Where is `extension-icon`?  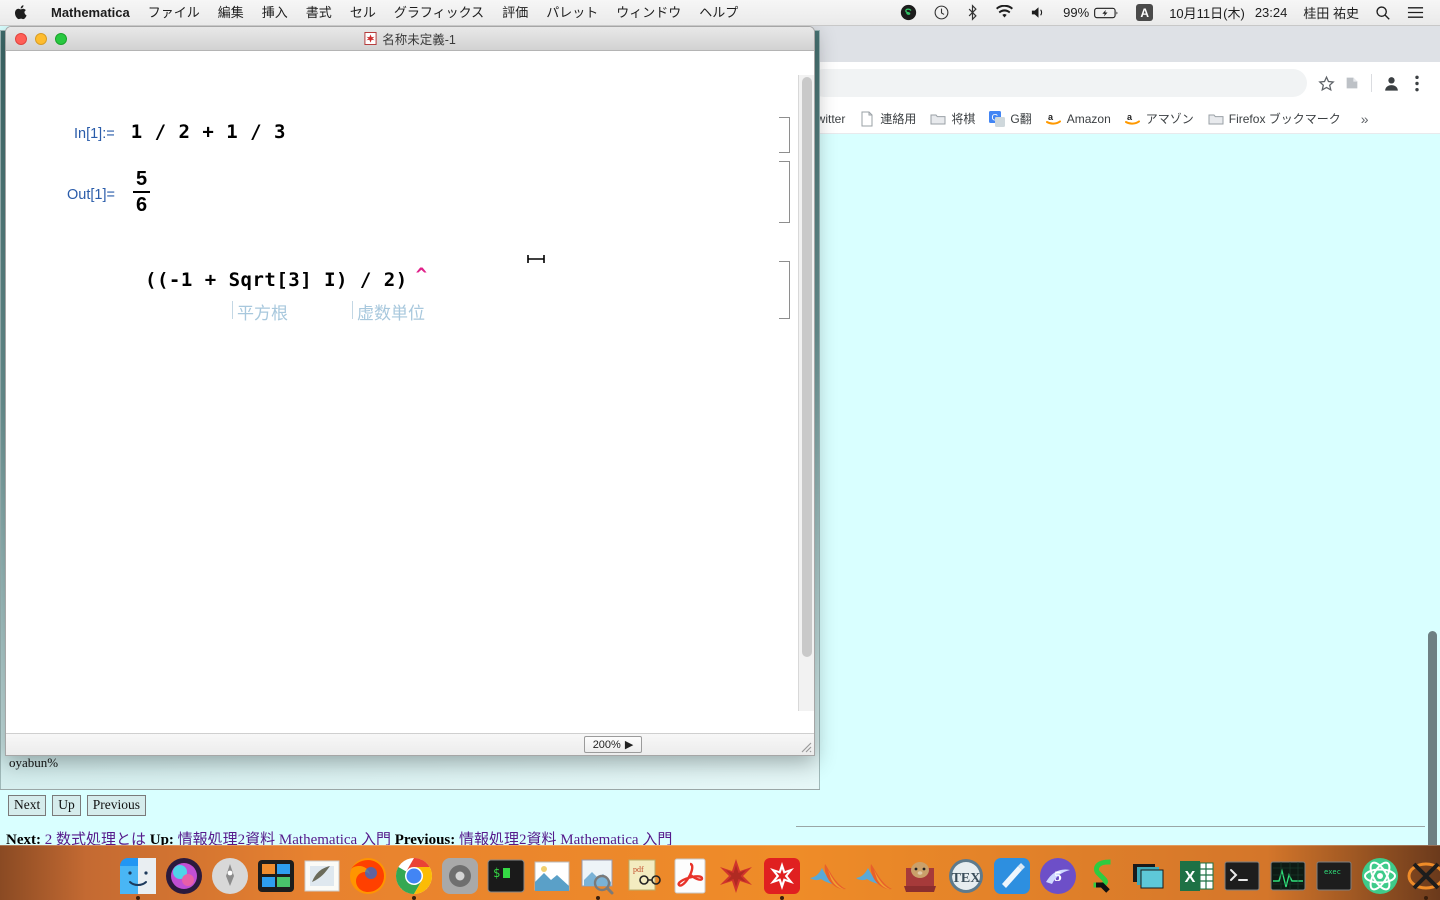
extension-icon is located at coordinates (1352, 83).